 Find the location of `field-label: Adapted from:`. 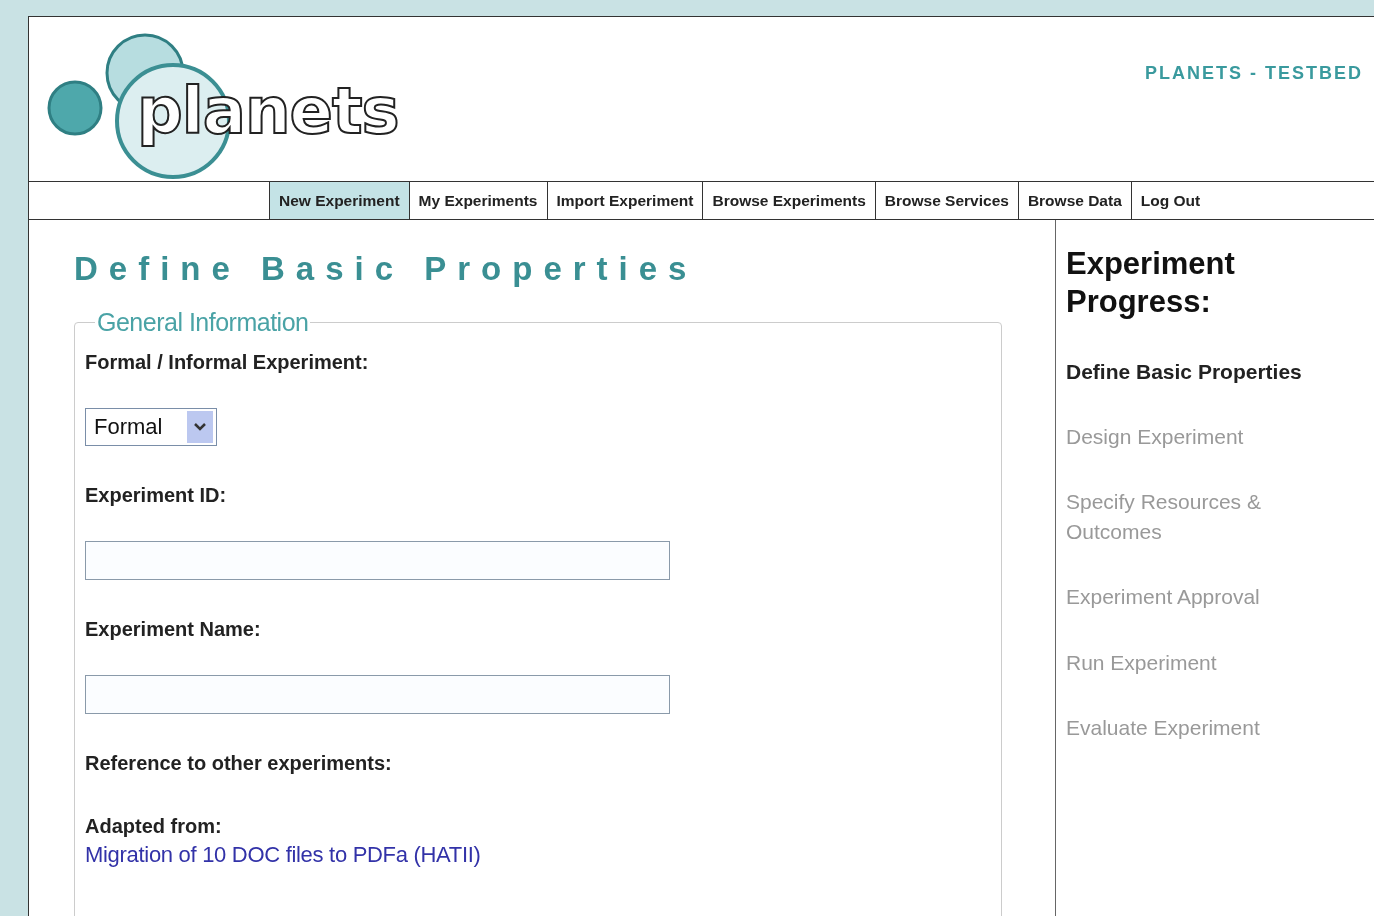

field-label: Adapted from: is located at coordinates (154, 826).